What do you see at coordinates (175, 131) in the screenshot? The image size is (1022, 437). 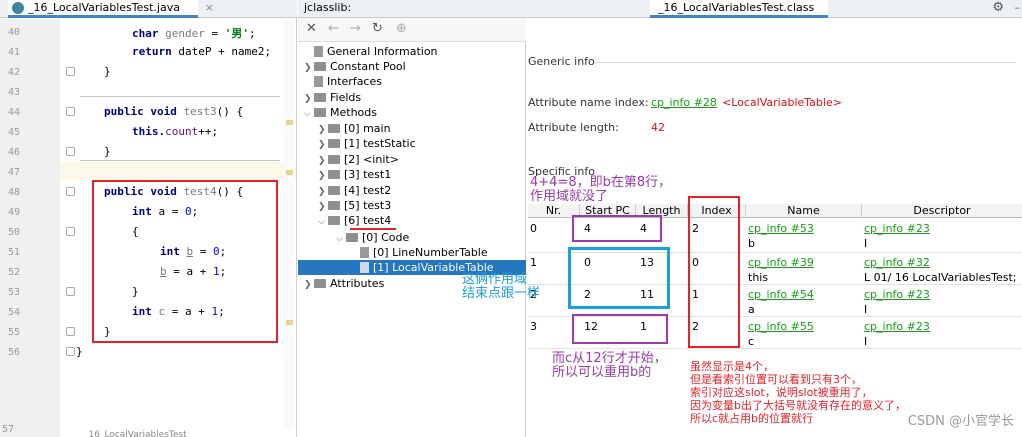 I see `code-line-45: this.count++;` at bounding box center [175, 131].